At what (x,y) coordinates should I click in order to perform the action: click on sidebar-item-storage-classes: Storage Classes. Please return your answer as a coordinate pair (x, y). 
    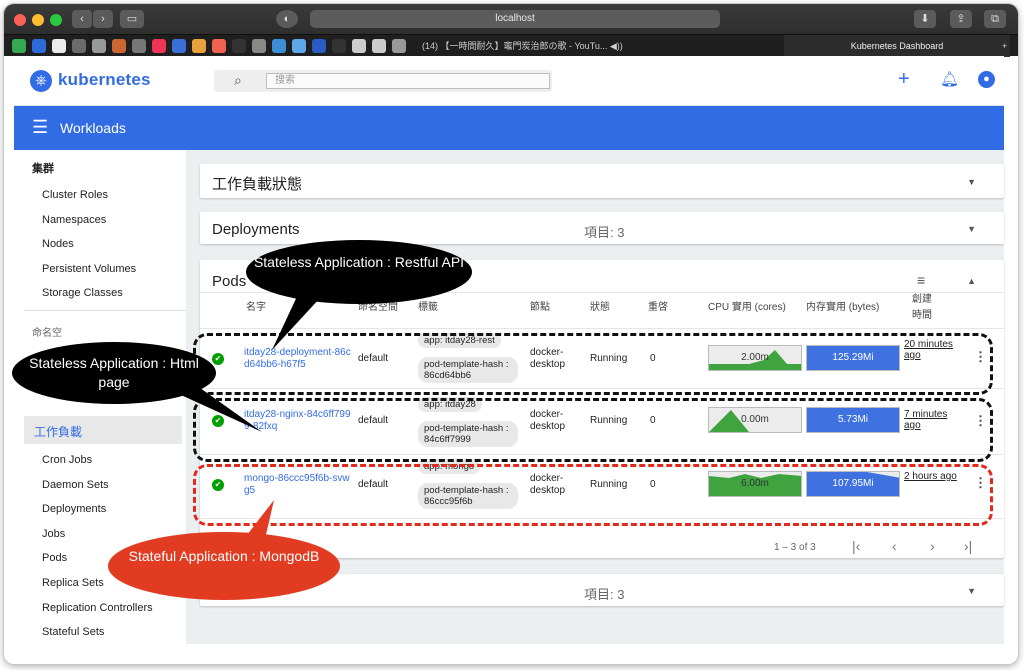
    Looking at the image, I should click on (82, 293).